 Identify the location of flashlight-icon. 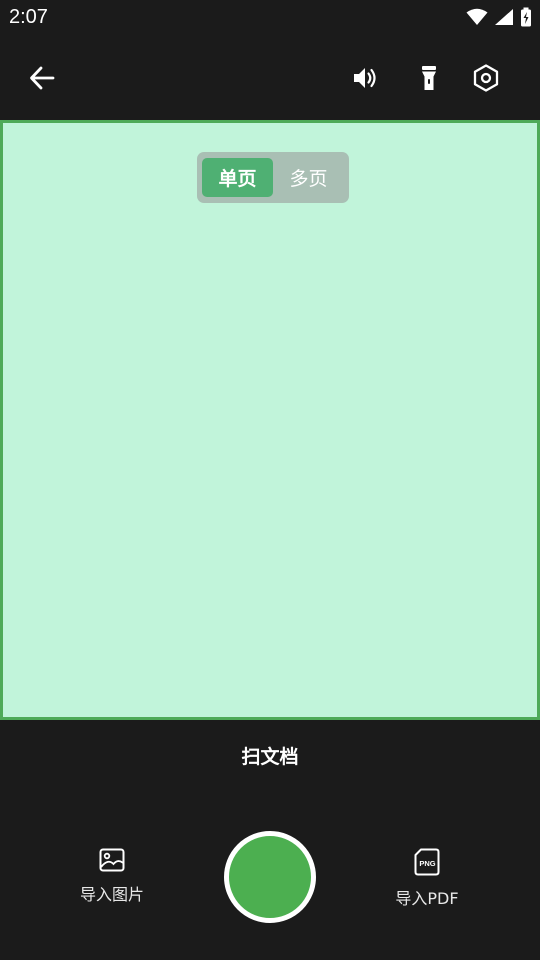
(429, 78).